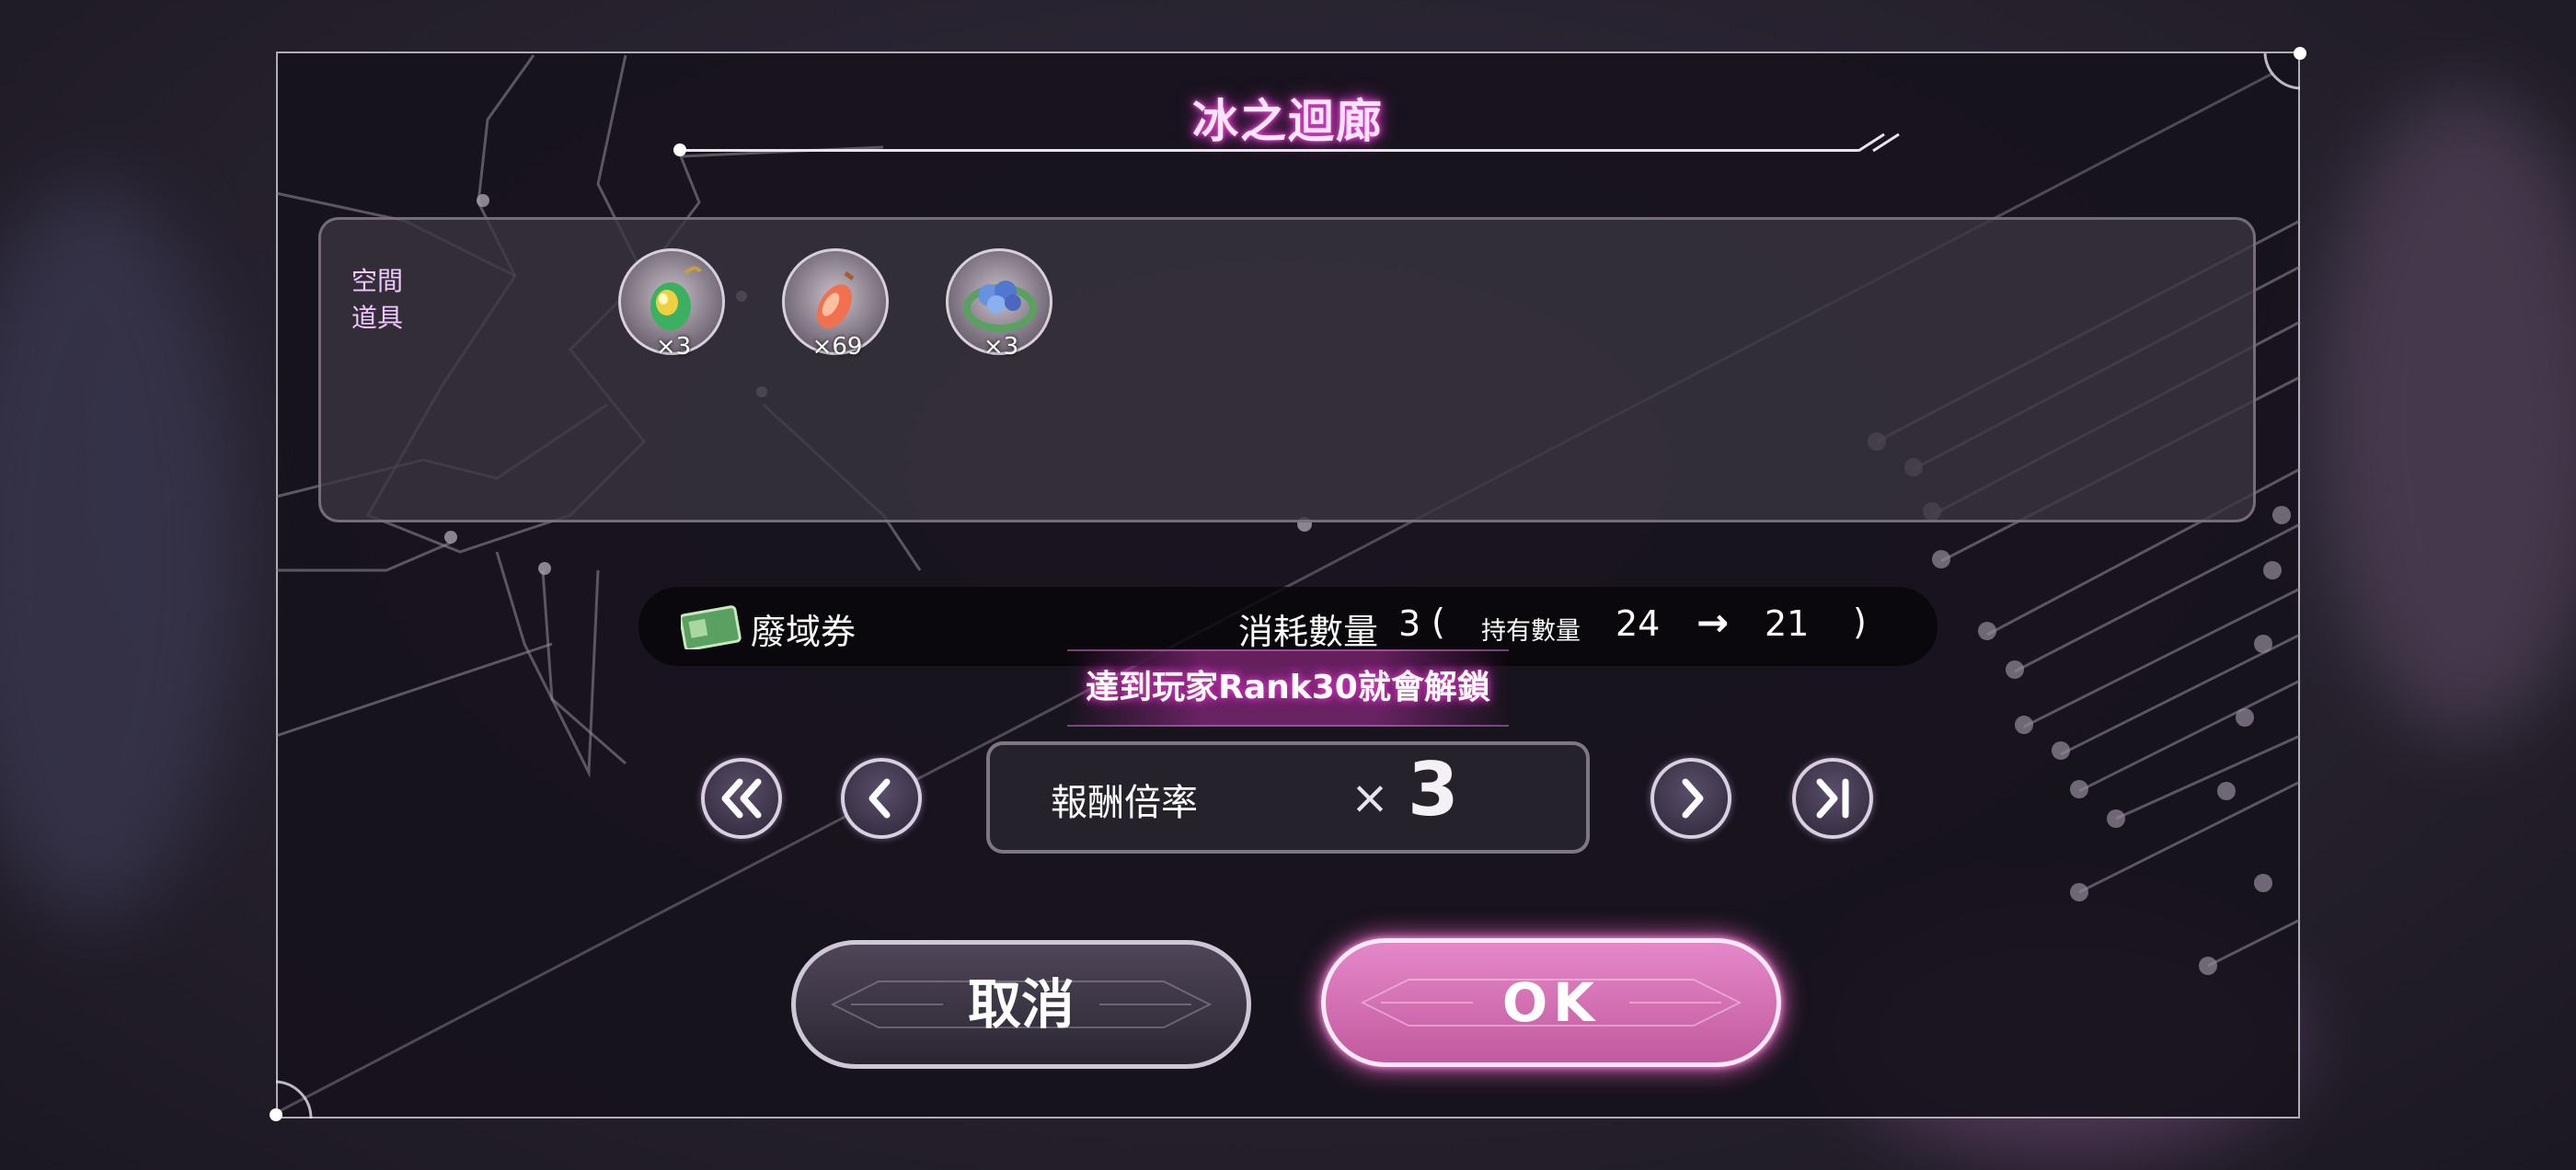 This screenshot has height=1170, width=2576. What do you see at coordinates (1124, 803) in the screenshot?
I see `multiplier-label: 報酬倍率` at bounding box center [1124, 803].